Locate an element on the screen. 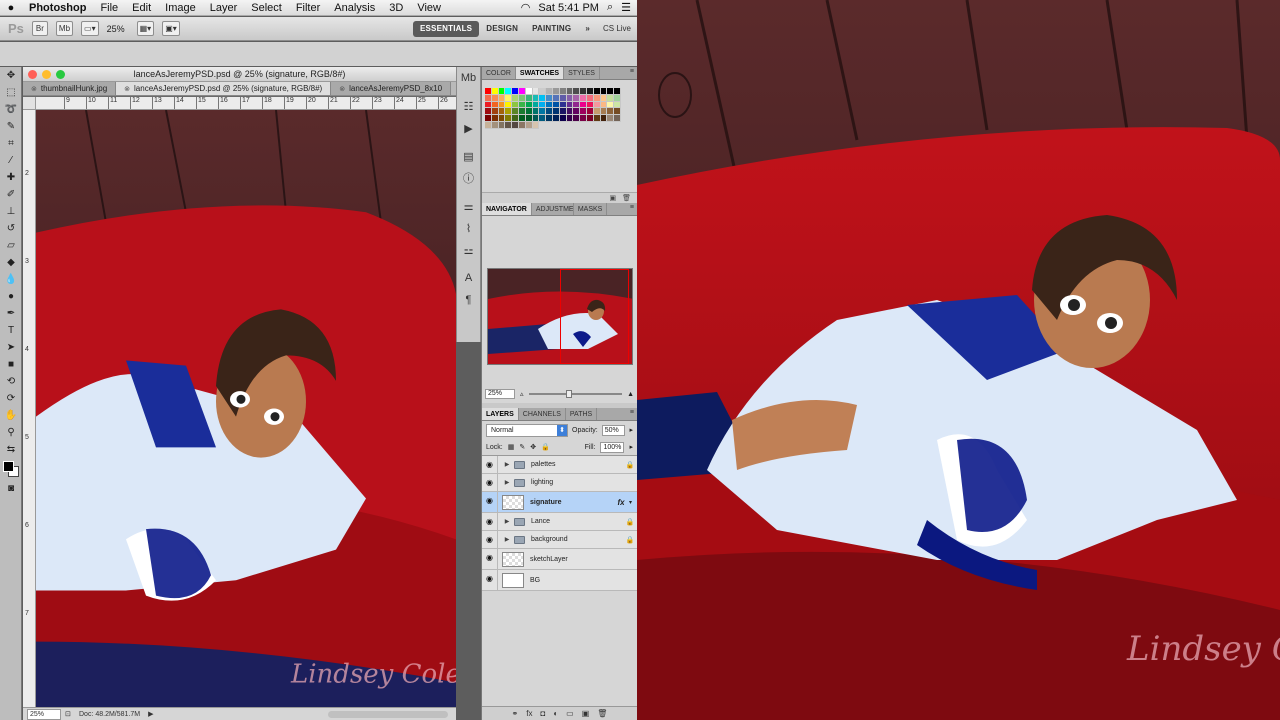 The height and width of the screenshot is (720, 1280). tab-navigator: NAVIGATOR is located at coordinates (507, 209).